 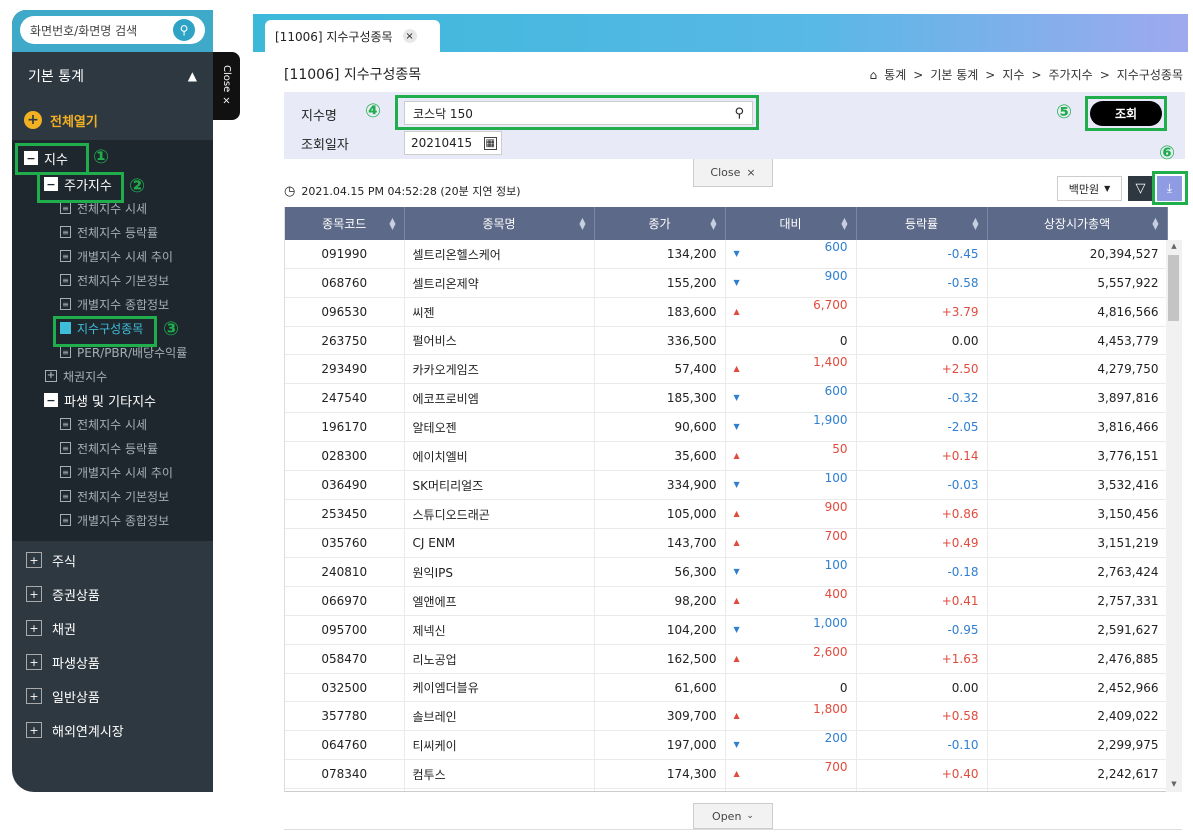 What do you see at coordinates (1128, 369) in the screenshot?
I see `cell-mktcap-value: 4,279,750` at bounding box center [1128, 369].